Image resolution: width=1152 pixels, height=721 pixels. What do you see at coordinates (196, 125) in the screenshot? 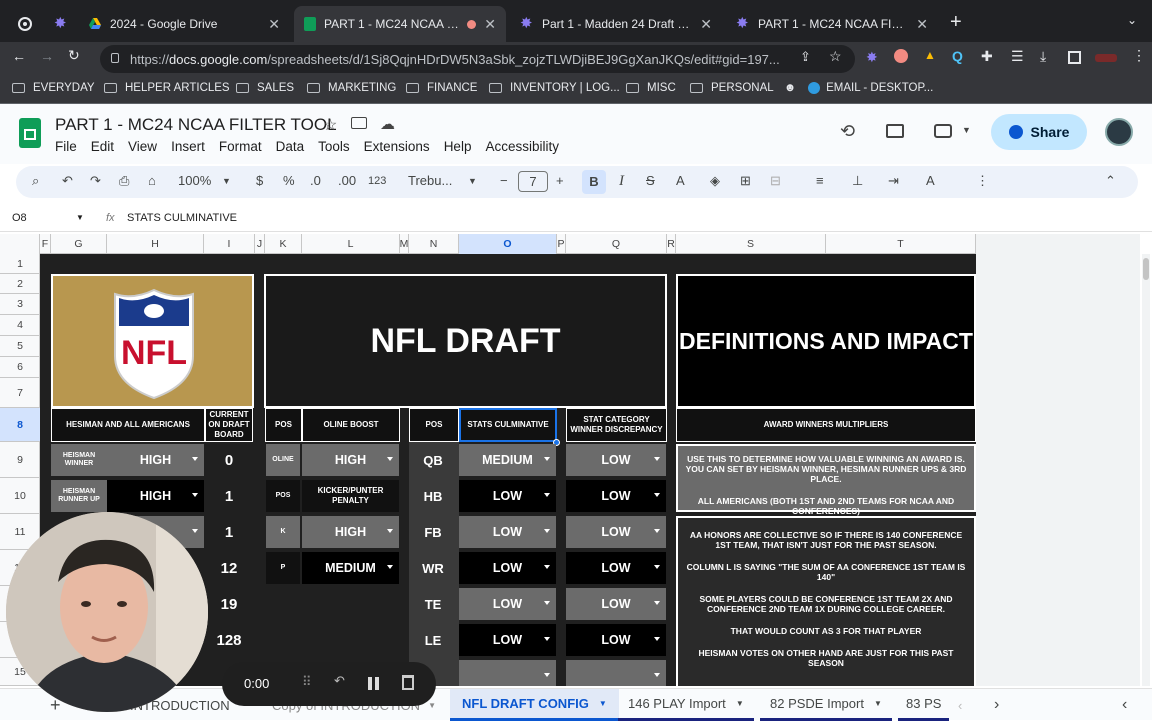
I see `document-title: PART 1 - MC24 NCAA FILTER TOOL` at bounding box center [196, 125].